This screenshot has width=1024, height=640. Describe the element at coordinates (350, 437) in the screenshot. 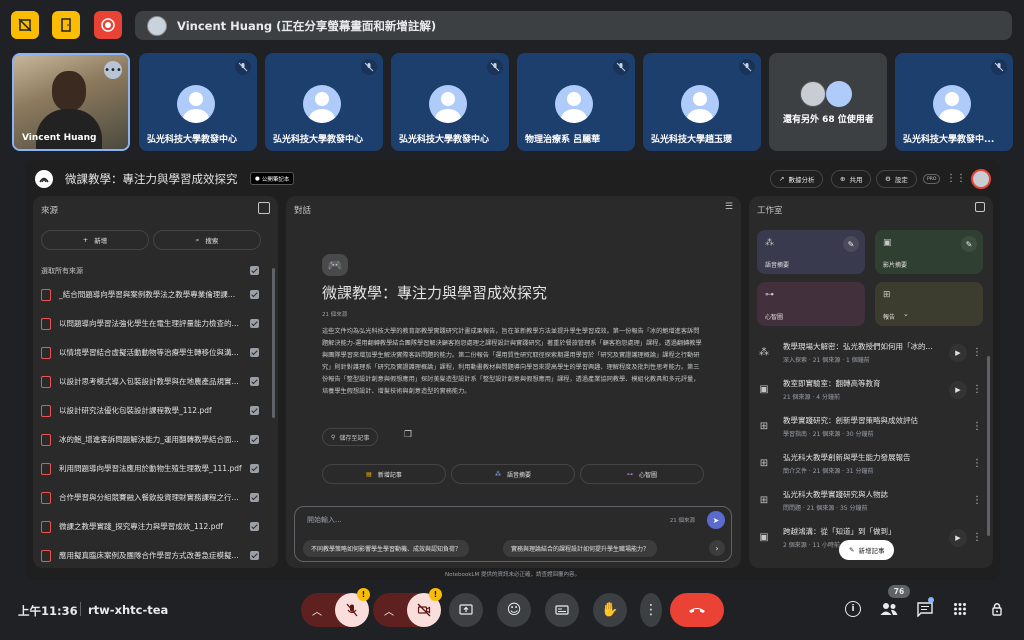

I see `save-to-note-button: ⚲ 儲存至記事` at that location.